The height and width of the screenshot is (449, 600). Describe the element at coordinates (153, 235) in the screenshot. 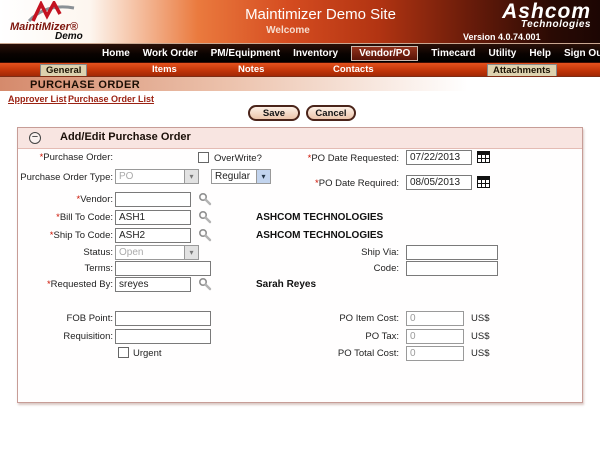

I see `ship-to-code-input` at that location.